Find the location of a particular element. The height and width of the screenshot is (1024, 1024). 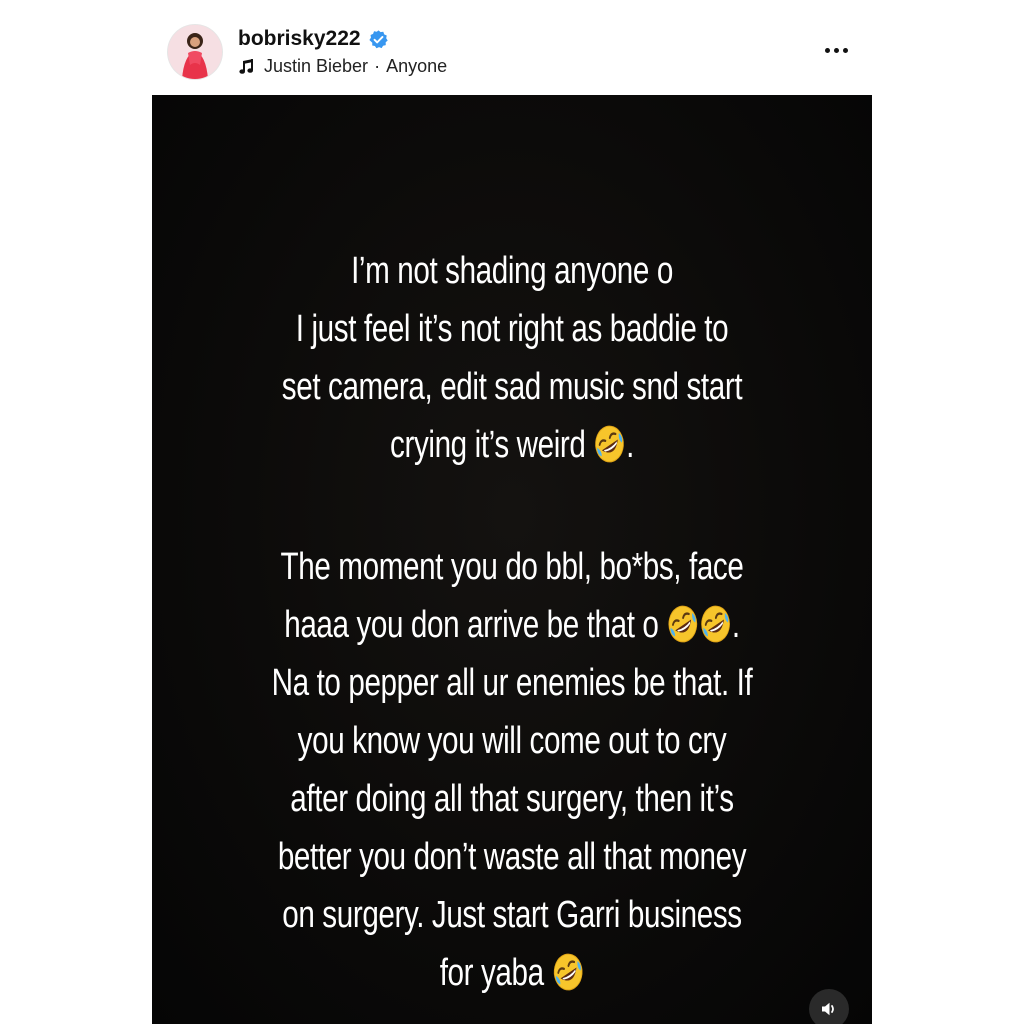

more-options-icon is located at coordinates (836, 50).